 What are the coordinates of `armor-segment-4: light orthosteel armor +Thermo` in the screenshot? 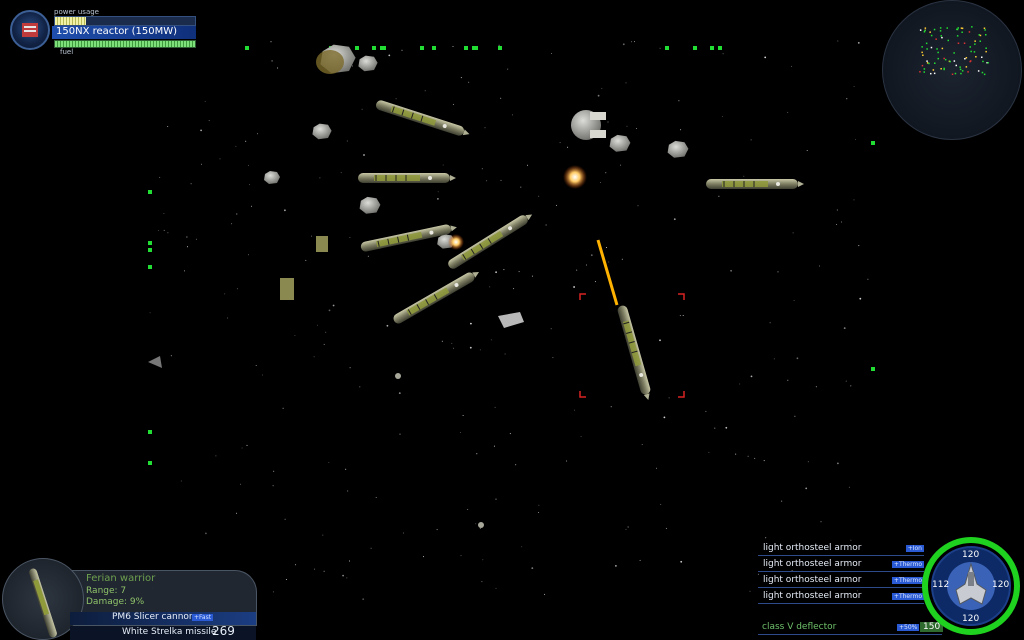 It's located at (841, 597).